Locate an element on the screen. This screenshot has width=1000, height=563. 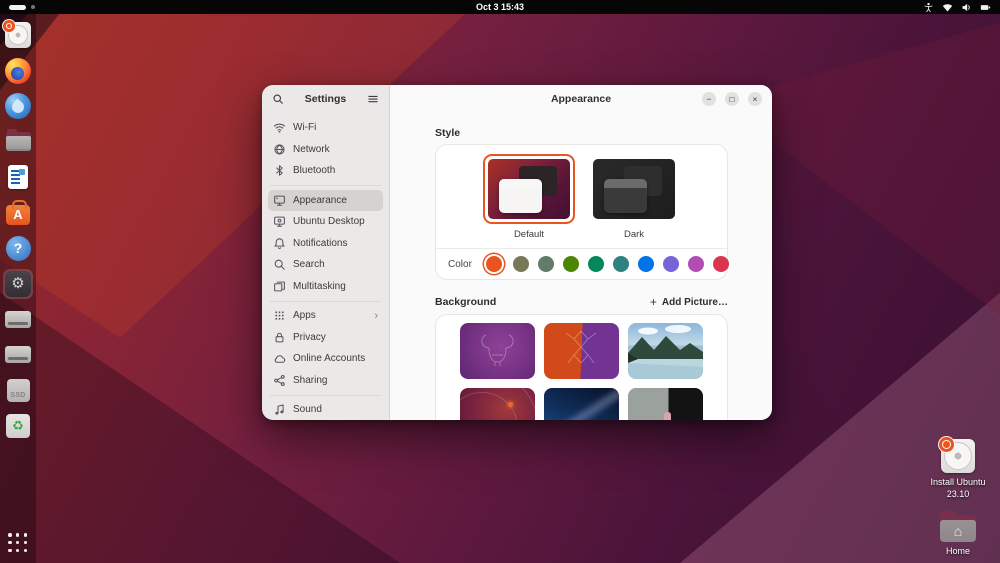
show-applications-button is located at coordinates (18, 543).